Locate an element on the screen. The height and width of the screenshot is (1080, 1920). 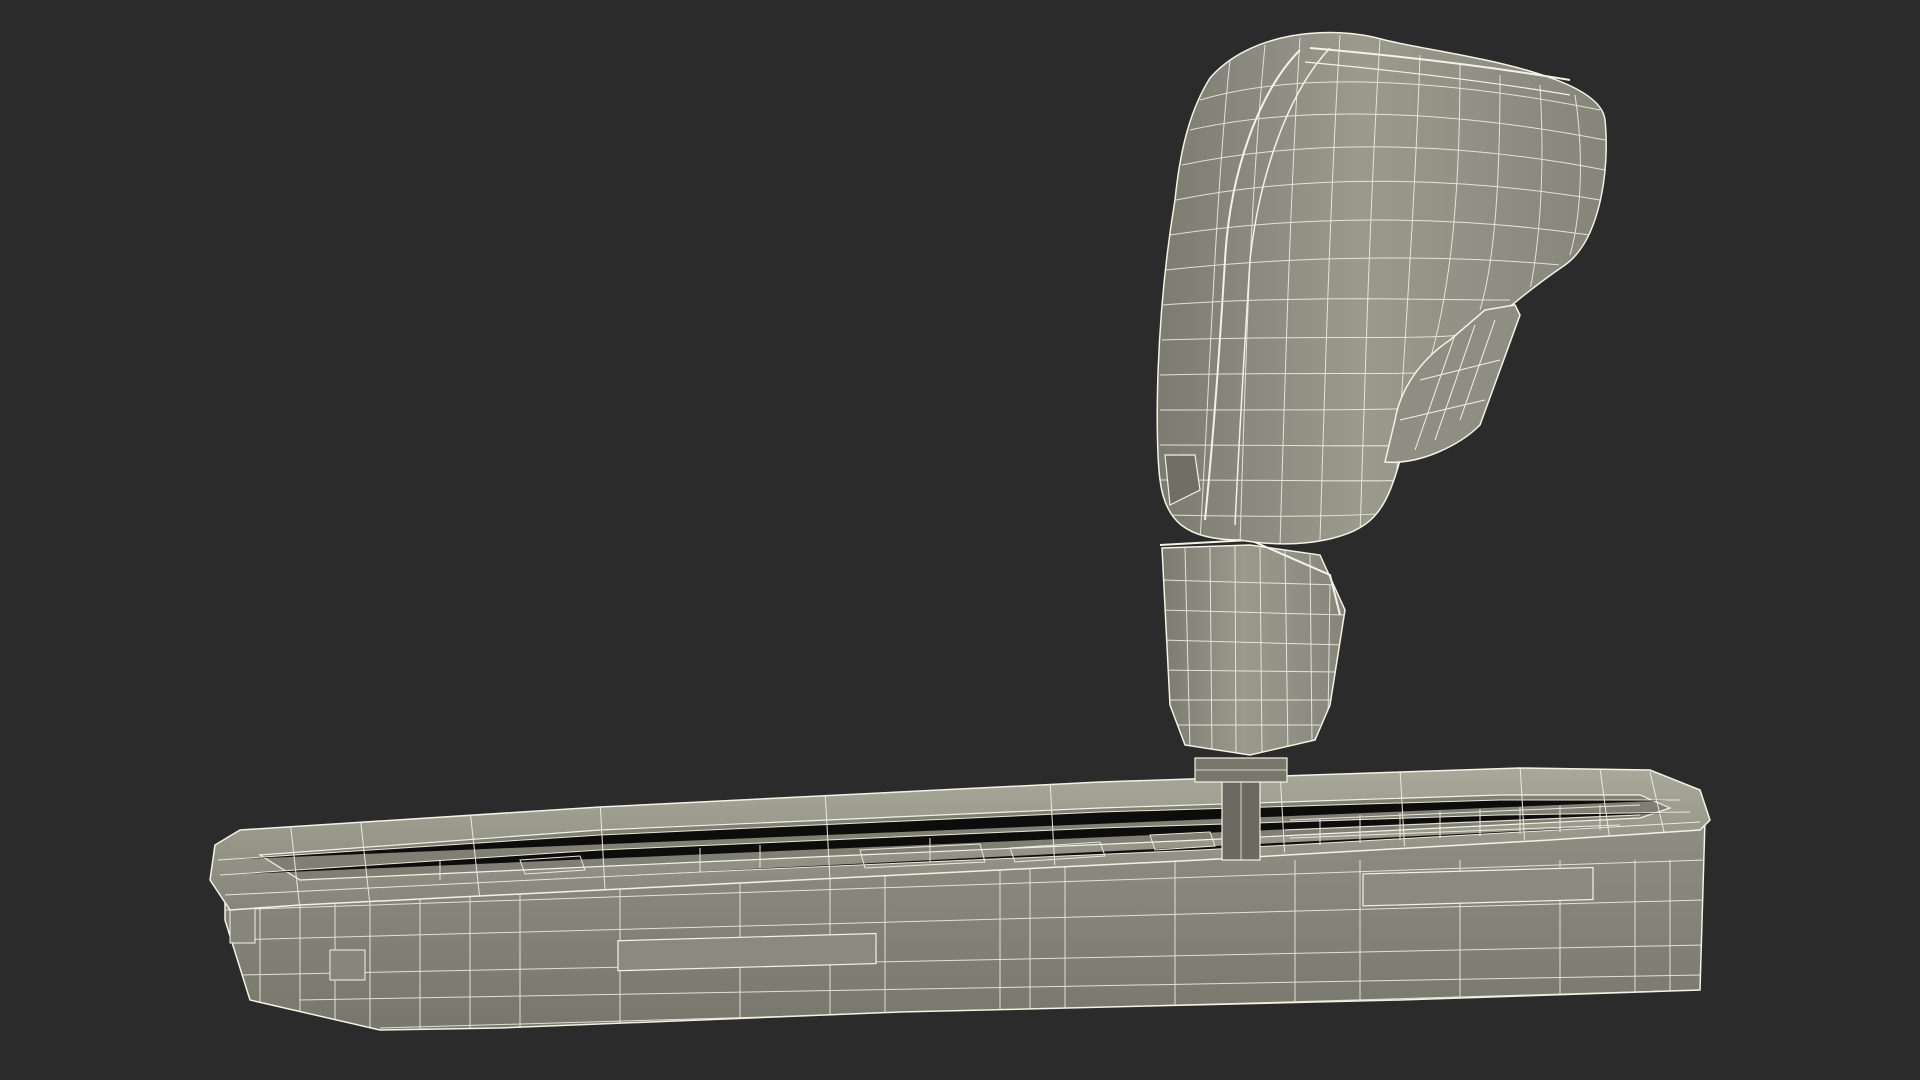
shift-knob-upper is located at coordinates (1381, 288).